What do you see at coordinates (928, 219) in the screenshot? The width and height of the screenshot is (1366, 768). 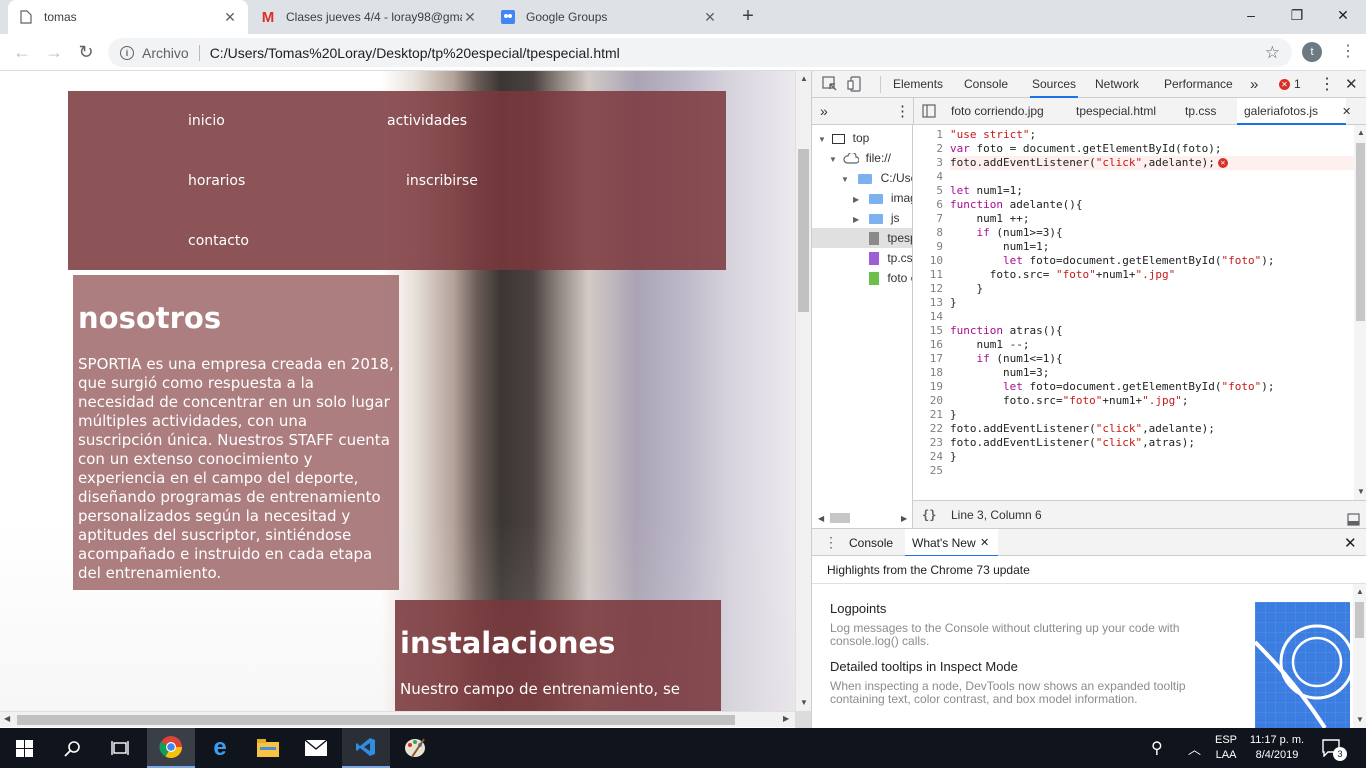 I see `line-number: 7` at bounding box center [928, 219].